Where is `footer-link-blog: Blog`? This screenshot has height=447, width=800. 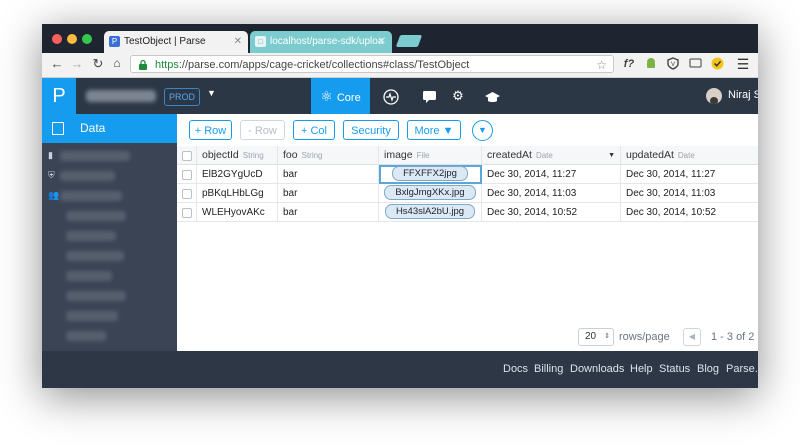 footer-link-blog: Blog is located at coordinates (708, 369).